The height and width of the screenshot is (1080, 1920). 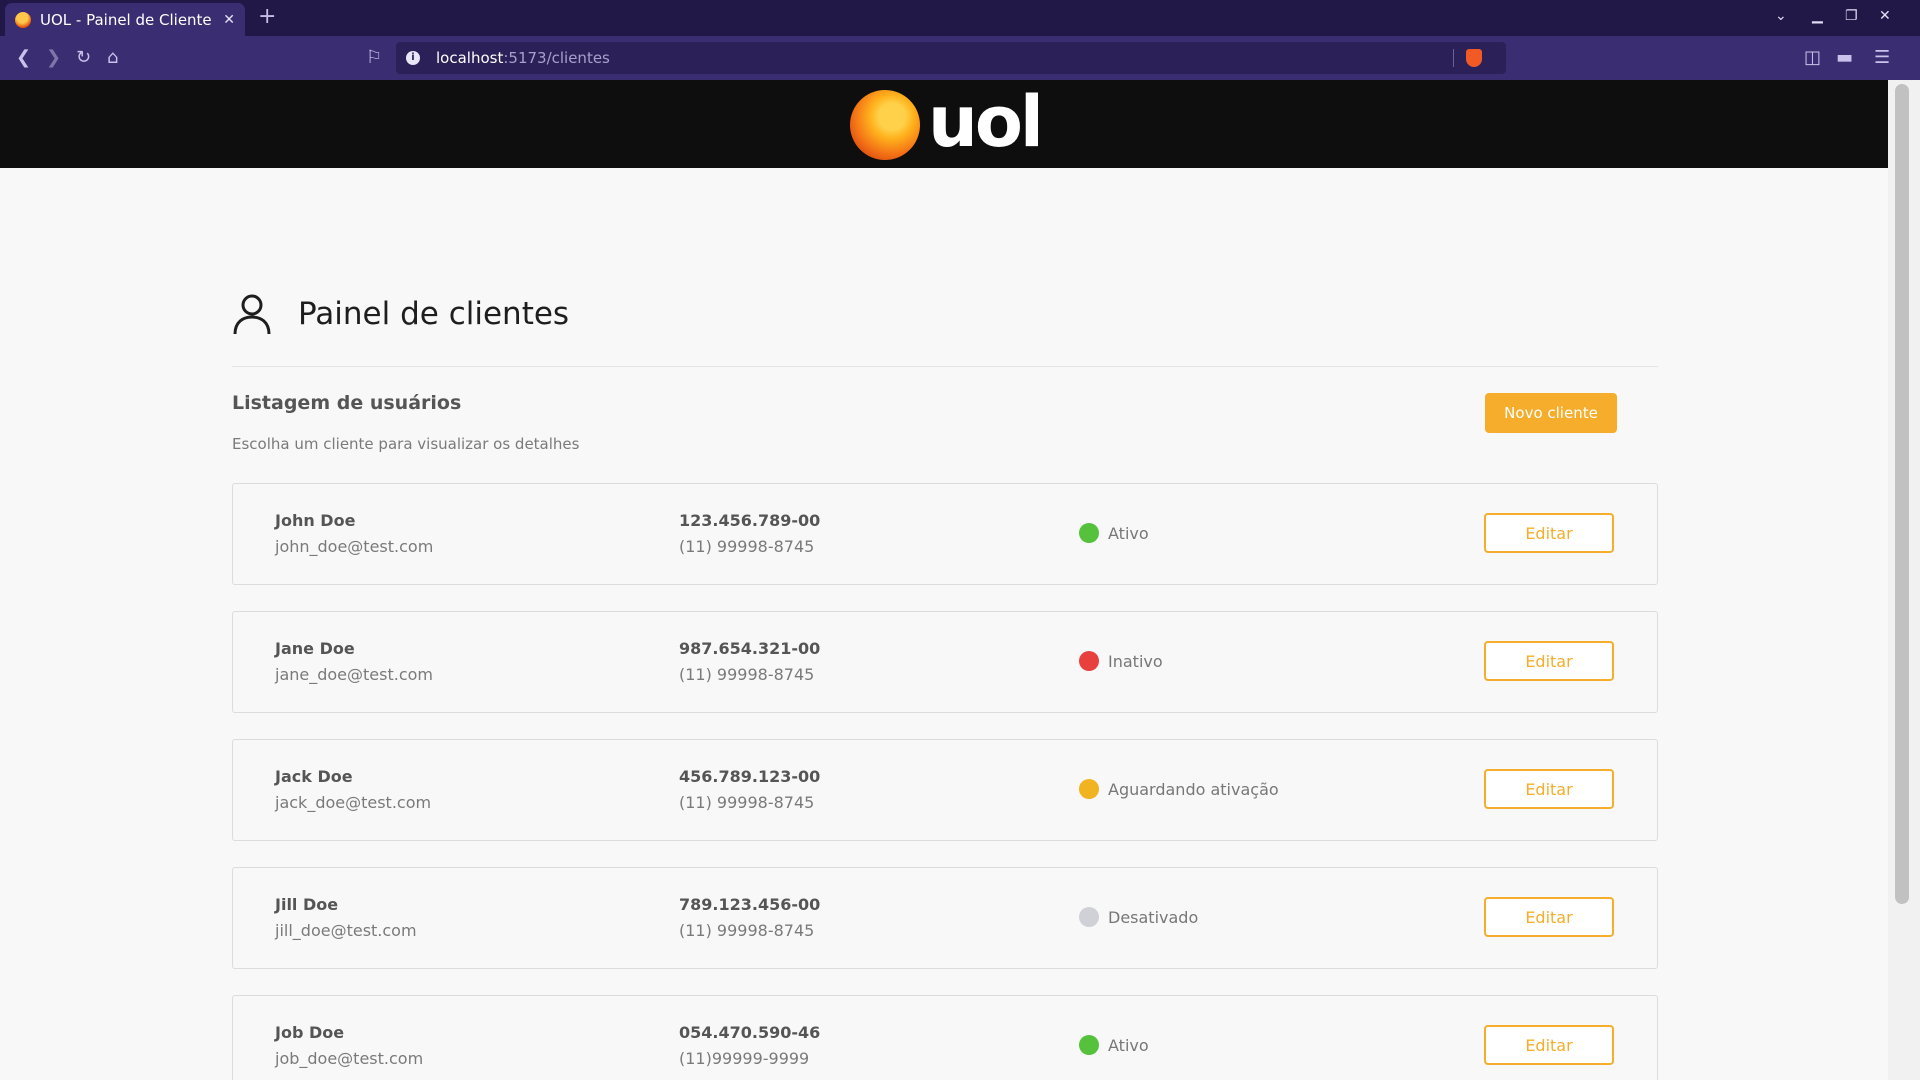 What do you see at coordinates (750, 904) in the screenshot?
I see `client-cpf: 789.123.456-00` at bounding box center [750, 904].